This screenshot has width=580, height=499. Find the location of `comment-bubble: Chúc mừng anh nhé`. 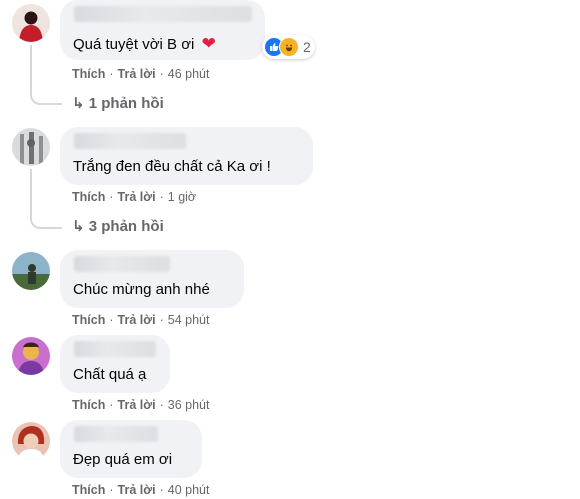

comment-bubble: Chúc mừng anh nhé is located at coordinates (152, 279).